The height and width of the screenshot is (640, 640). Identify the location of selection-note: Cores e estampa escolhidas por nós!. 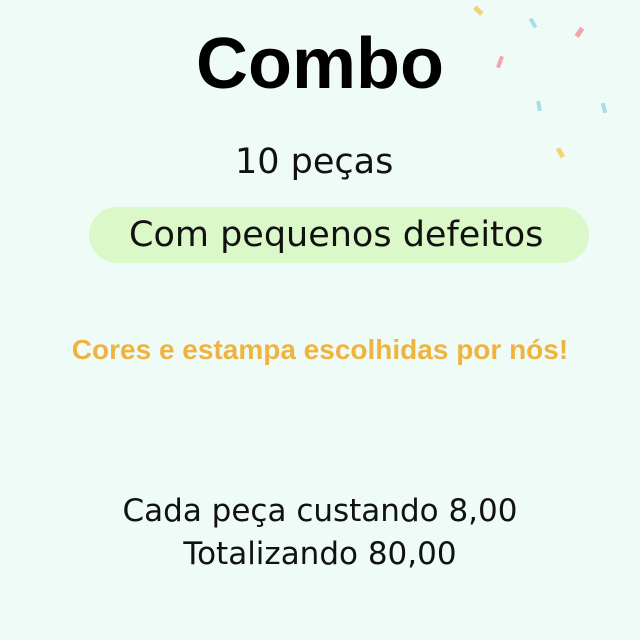
(320, 349).